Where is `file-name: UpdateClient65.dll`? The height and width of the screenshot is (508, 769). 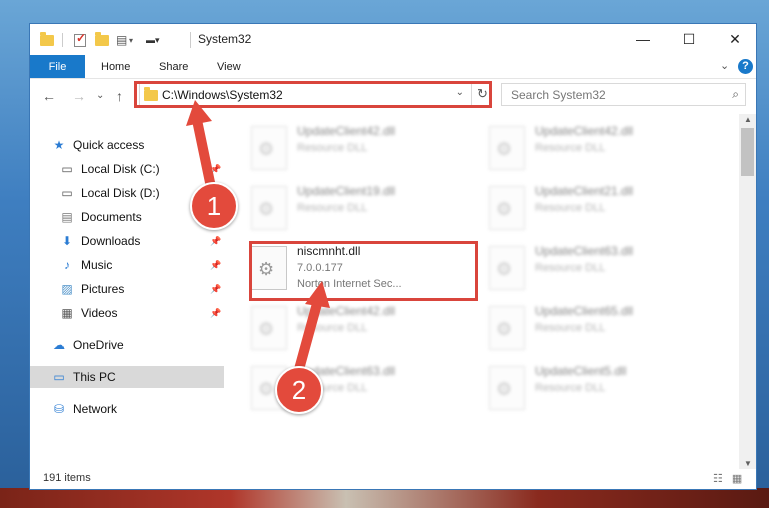
file-name: UpdateClient65.dll is located at coordinates (584, 311).